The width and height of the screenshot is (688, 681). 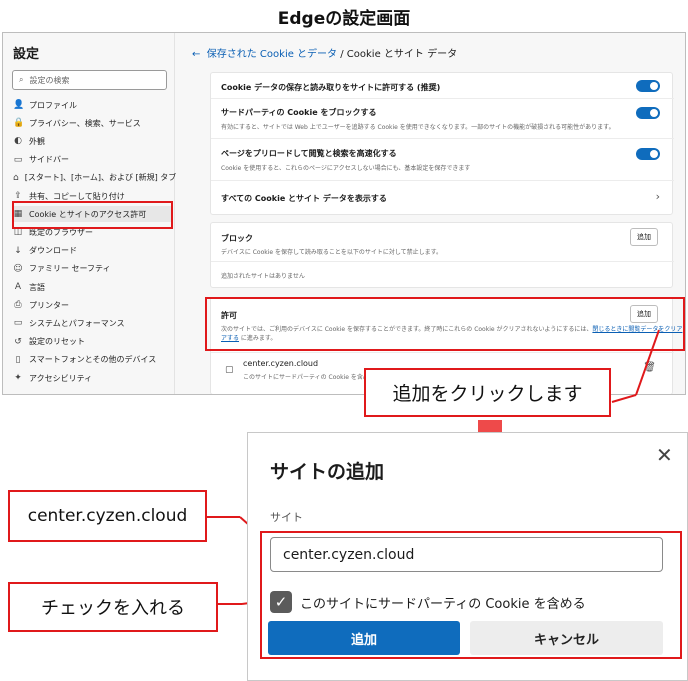 I want to click on callout-site-value: center.cyzen.cloud, so click(x=107, y=516).